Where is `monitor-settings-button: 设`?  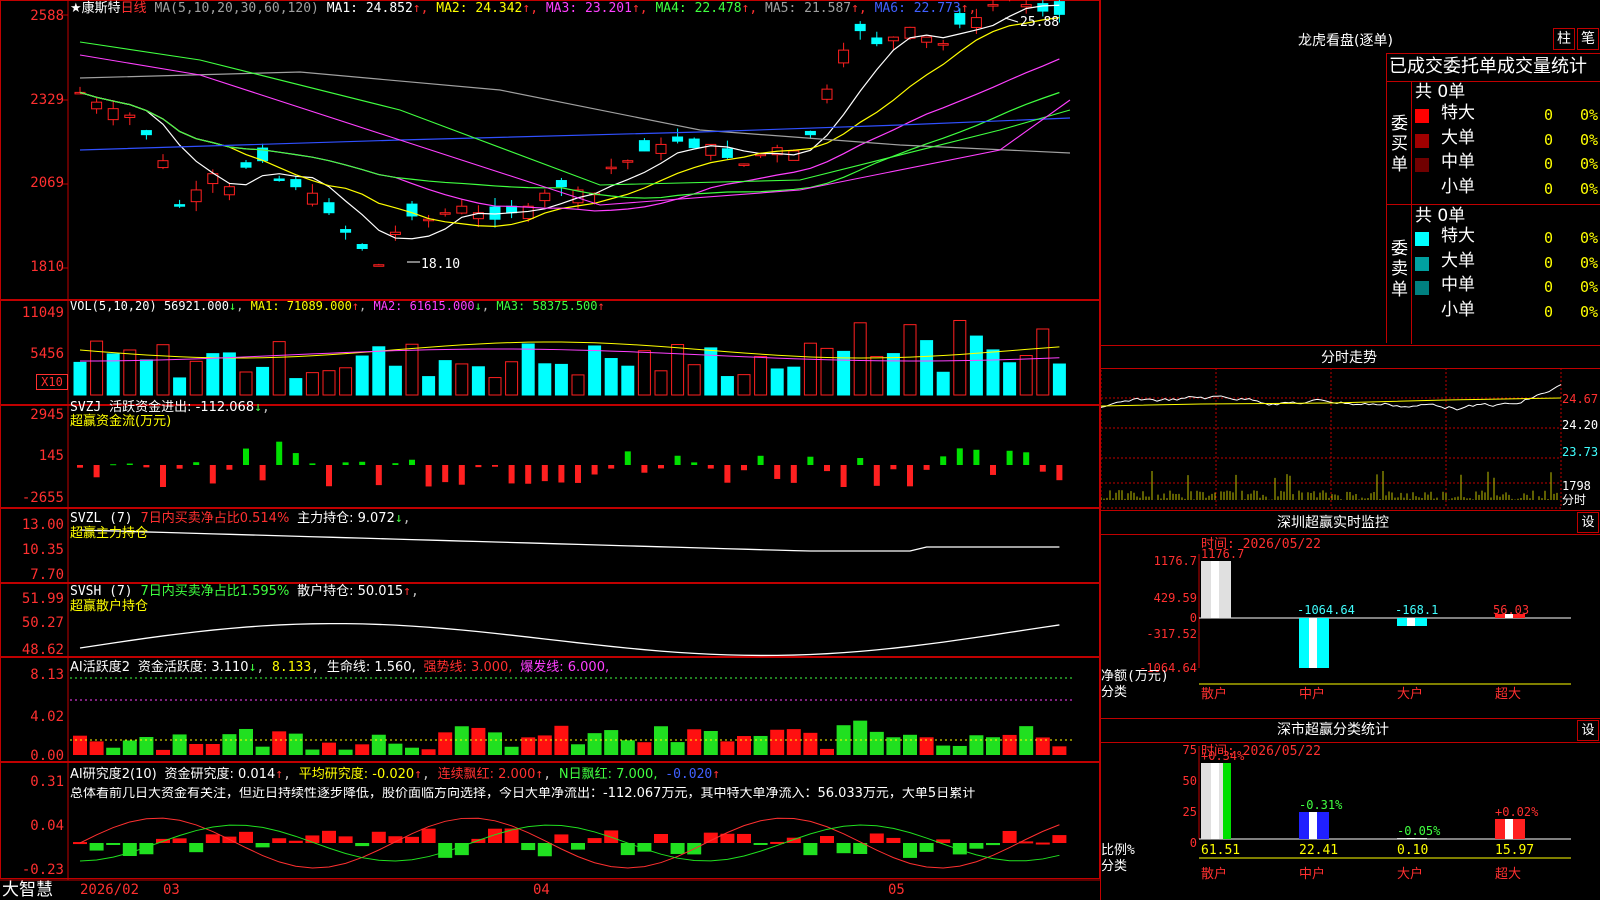
monitor-settings-button: 设 is located at coordinates (1588, 522).